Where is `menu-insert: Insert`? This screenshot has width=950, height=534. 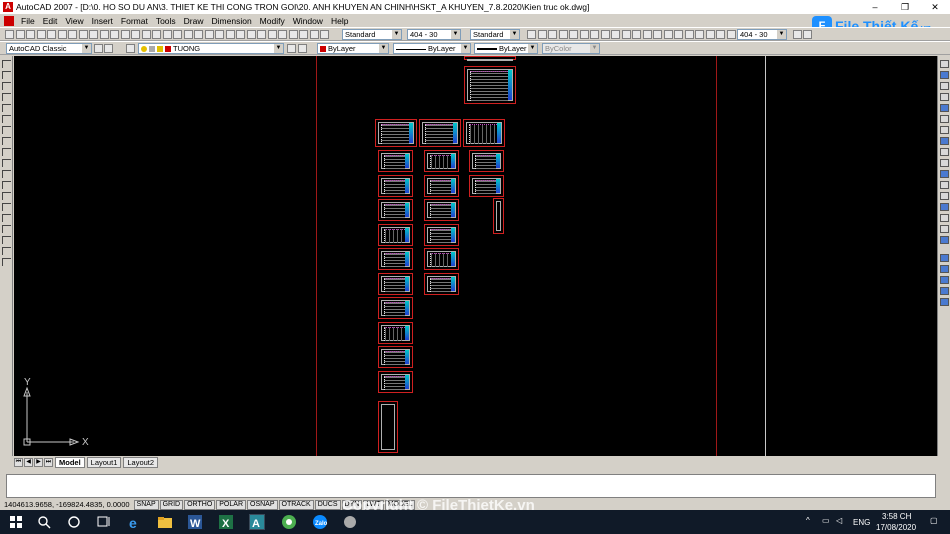
menu-insert: Insert is located at coordinates (102, 21).